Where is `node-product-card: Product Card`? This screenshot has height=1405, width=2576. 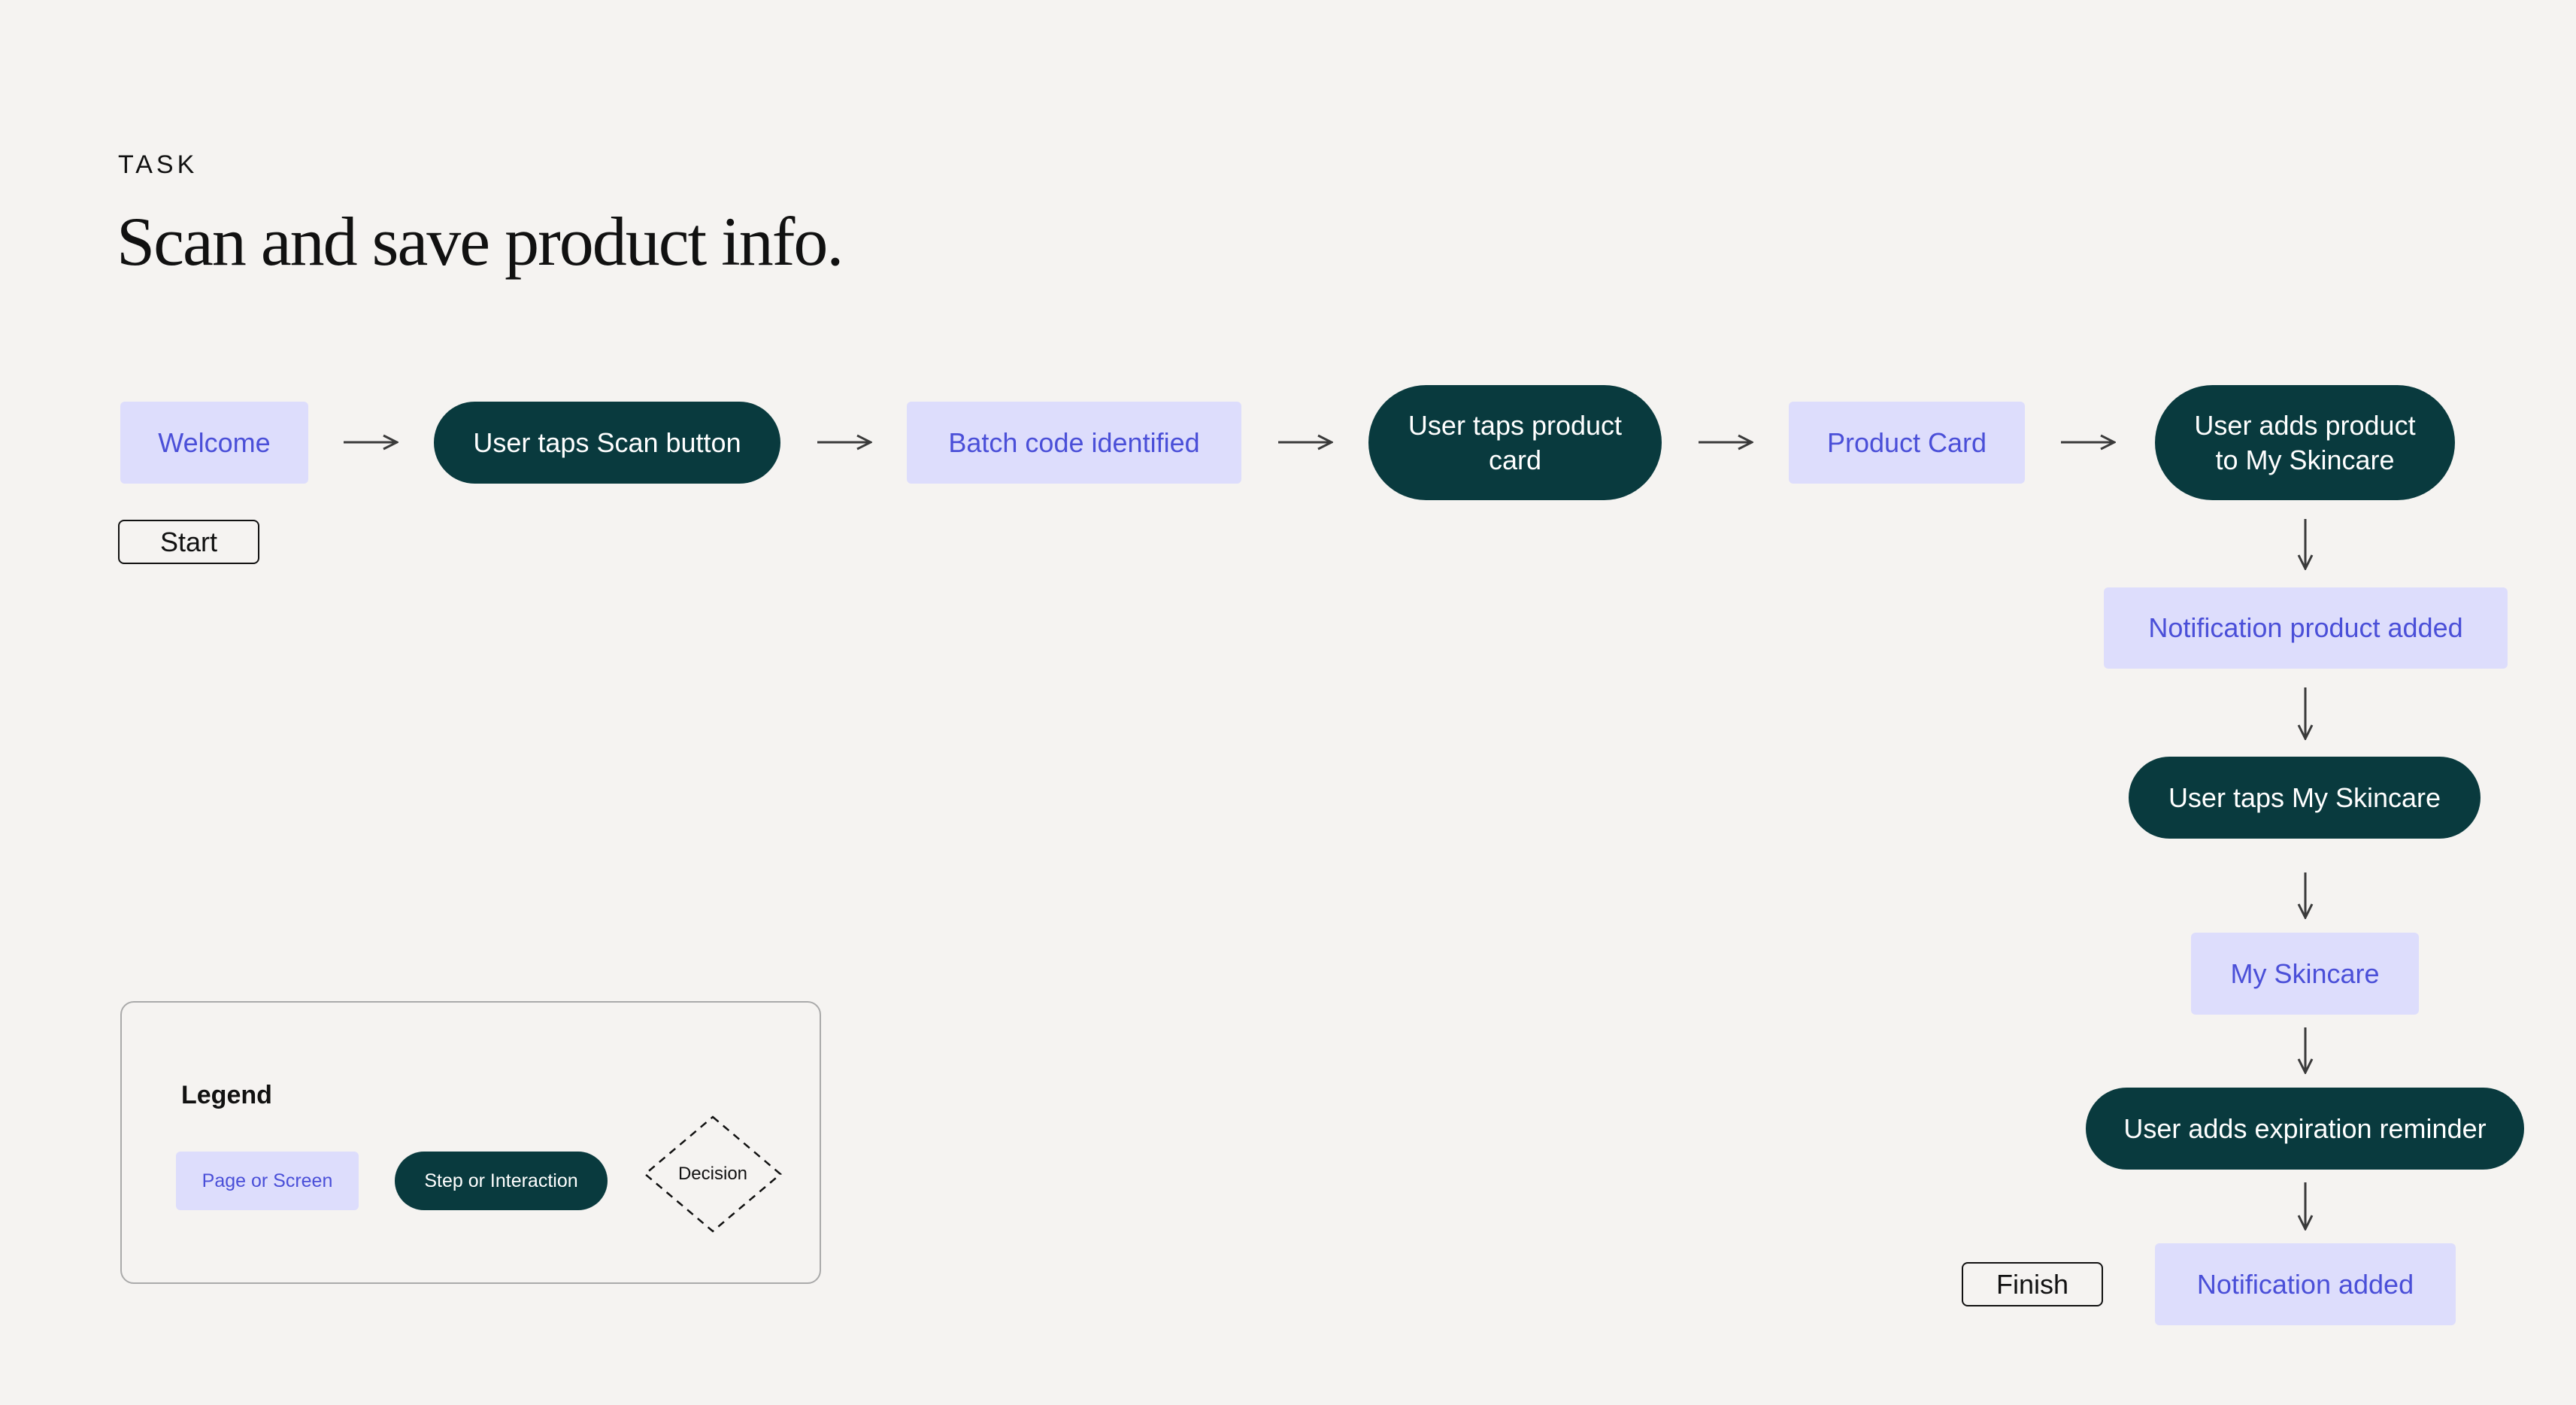
node-product-card: Product Card is located at coordinates (1907, 443).